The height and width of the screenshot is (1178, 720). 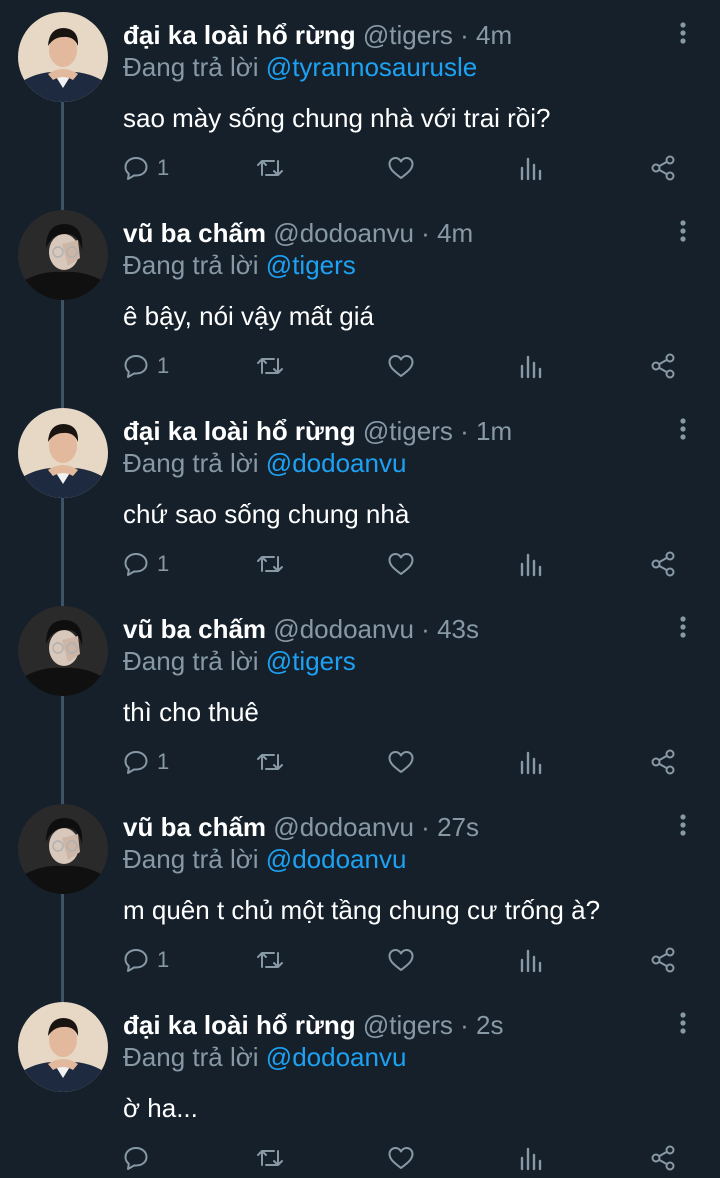 I want to click on tweet-text: sao mày sống chung nhà với trai rồi?, so click(x=337, y=118).